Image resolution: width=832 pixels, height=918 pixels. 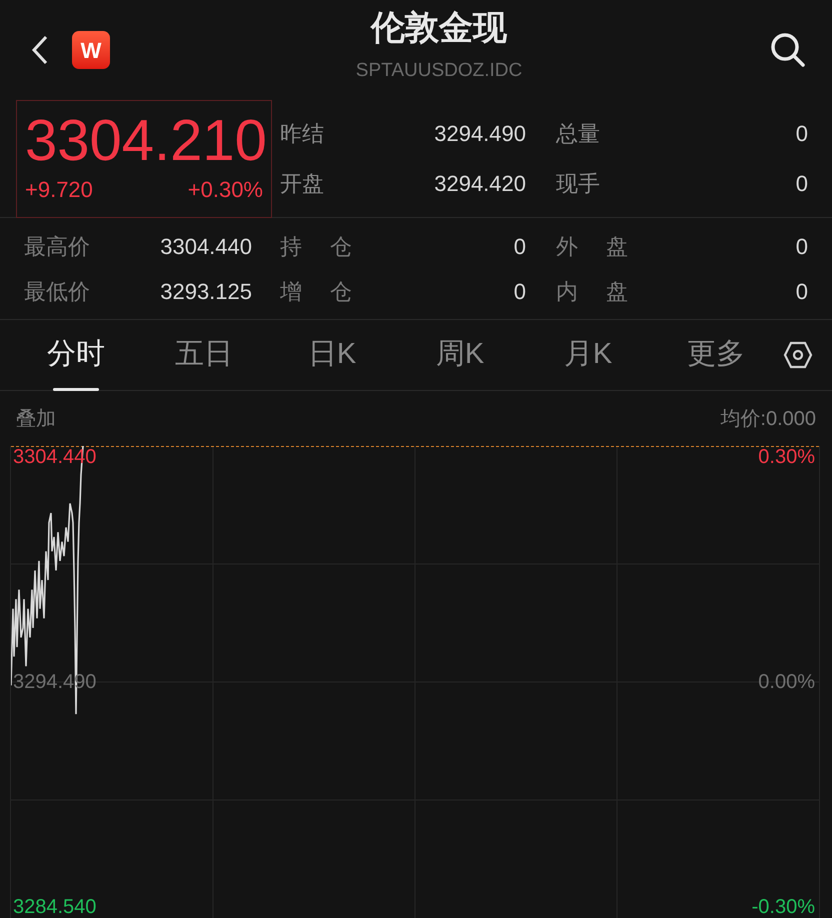 What do you see at coordinates (144, 141) in the screenshot?
I see `last-price: 3304.210` at bounding box center [144, 141].